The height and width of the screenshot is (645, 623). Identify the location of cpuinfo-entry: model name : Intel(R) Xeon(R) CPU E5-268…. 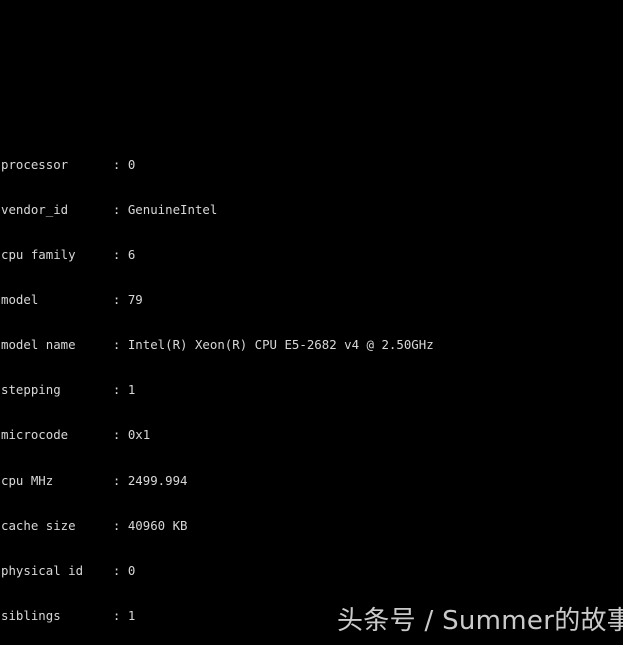
(217, 345).